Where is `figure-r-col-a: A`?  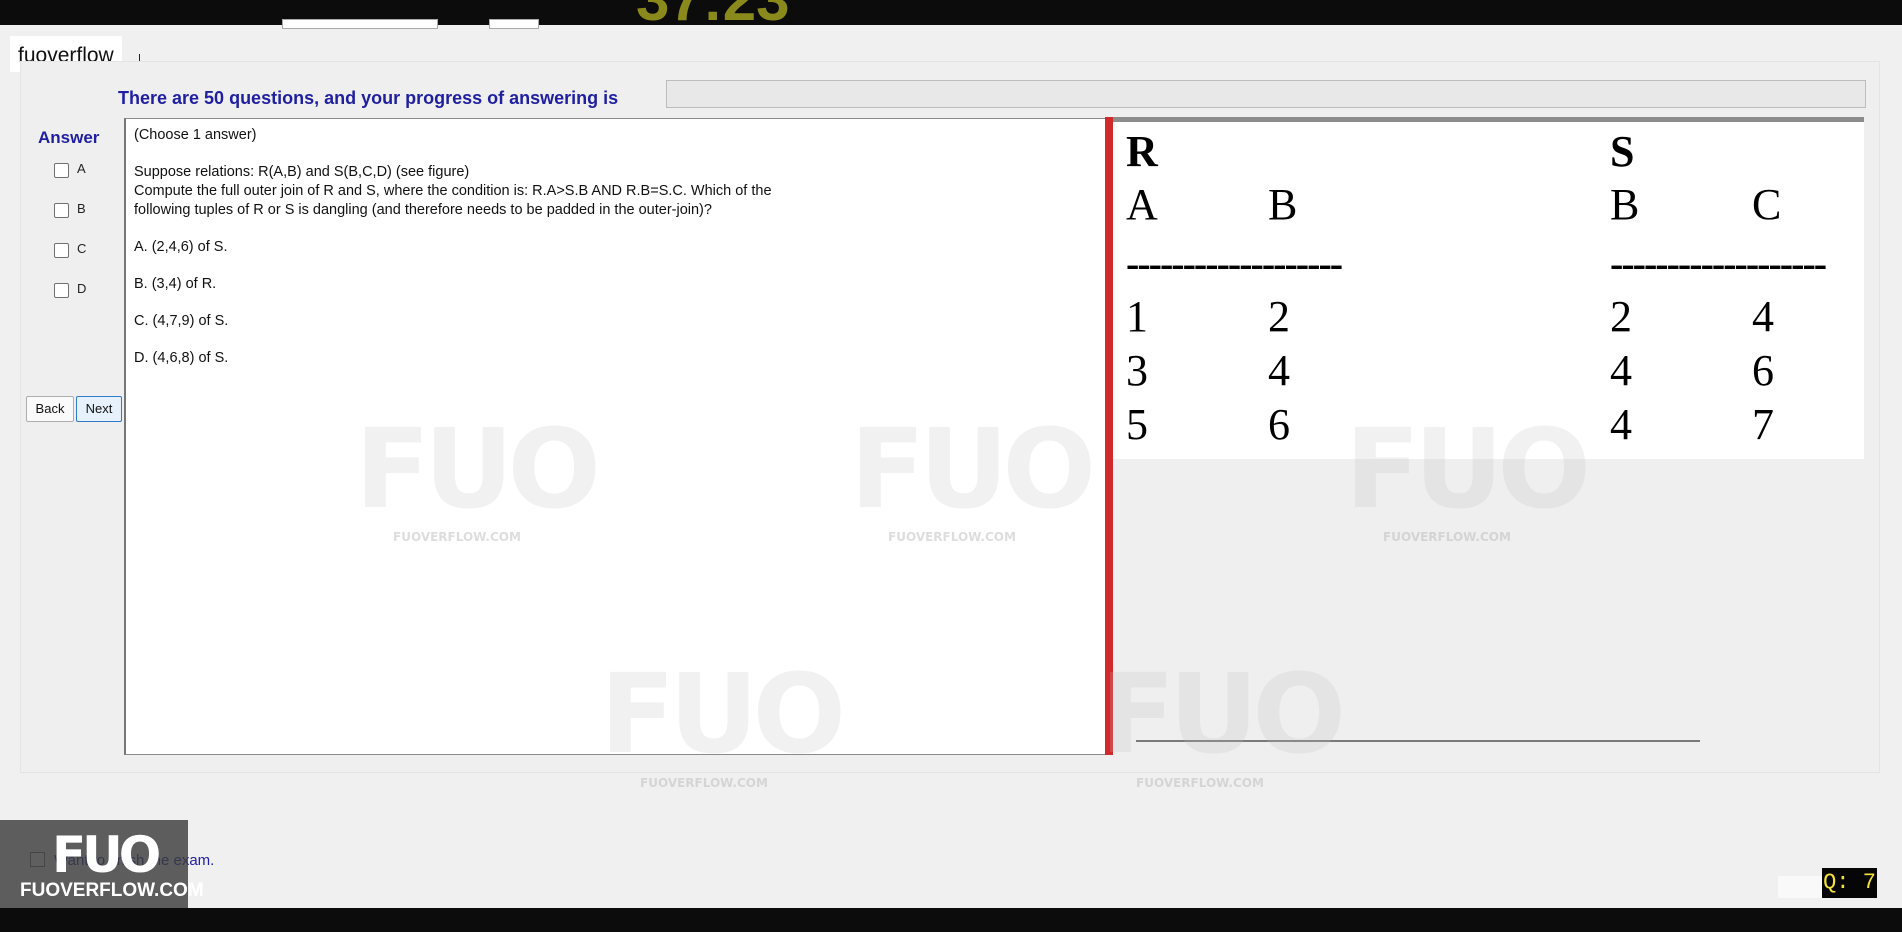
figure-r-col-a: A is located at coordinates (1142, 204).